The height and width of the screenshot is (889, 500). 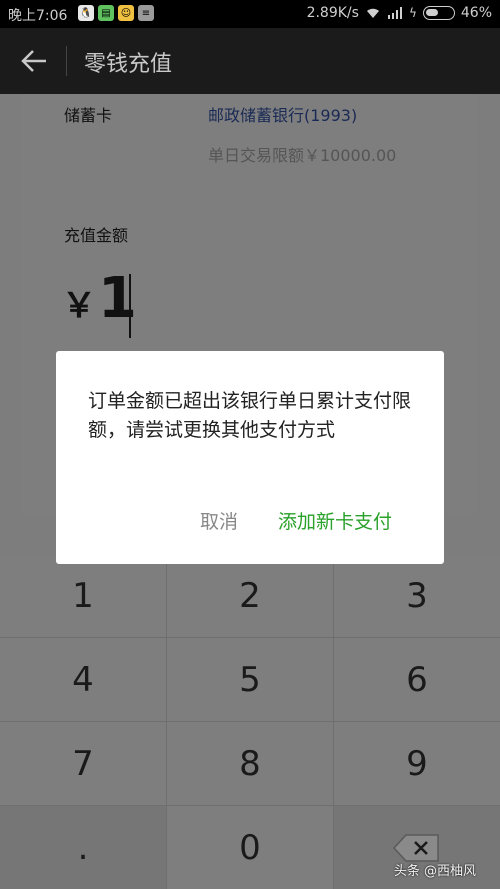 What do you see at coordinates (88, 115) in the screenshot?
I see `card-type-label: 储蓄卡` at bounding box center [88, 115].